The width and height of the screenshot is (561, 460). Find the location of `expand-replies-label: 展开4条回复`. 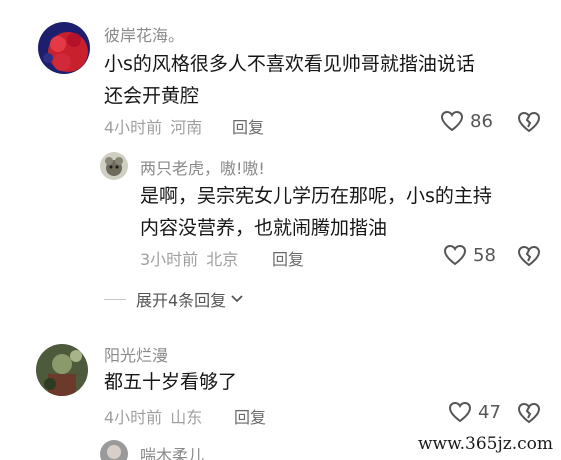

expand-replies-label: 展开4条回复 is located at coordinates (181, 300).